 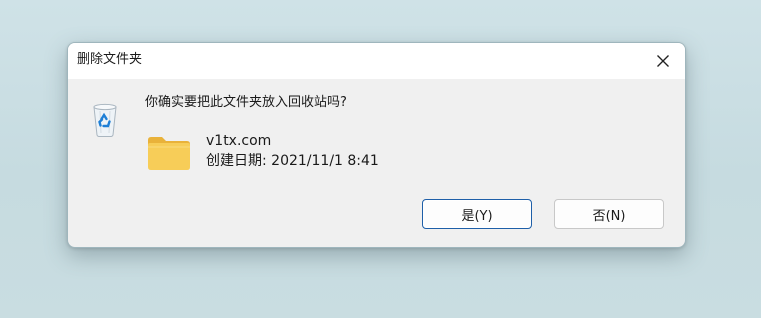 What do you see at coordinates (292, 161) in the screenshot?
I see `folder-created-date: 创建日期: 2021/11/1 8:41` at bounding box center [292, 161].